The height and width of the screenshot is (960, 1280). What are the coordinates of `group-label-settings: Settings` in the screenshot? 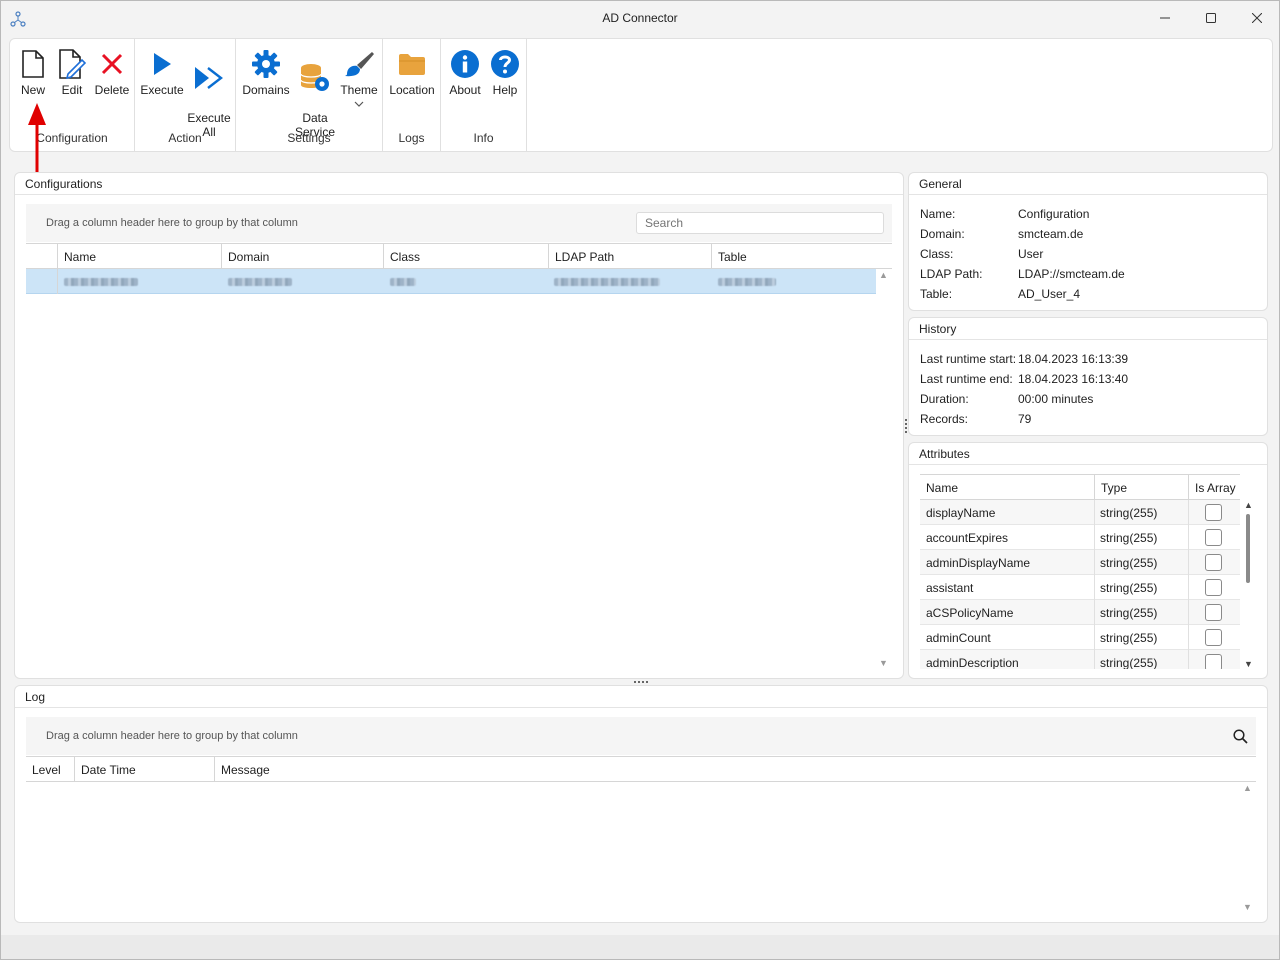 It's located at (309, 138).